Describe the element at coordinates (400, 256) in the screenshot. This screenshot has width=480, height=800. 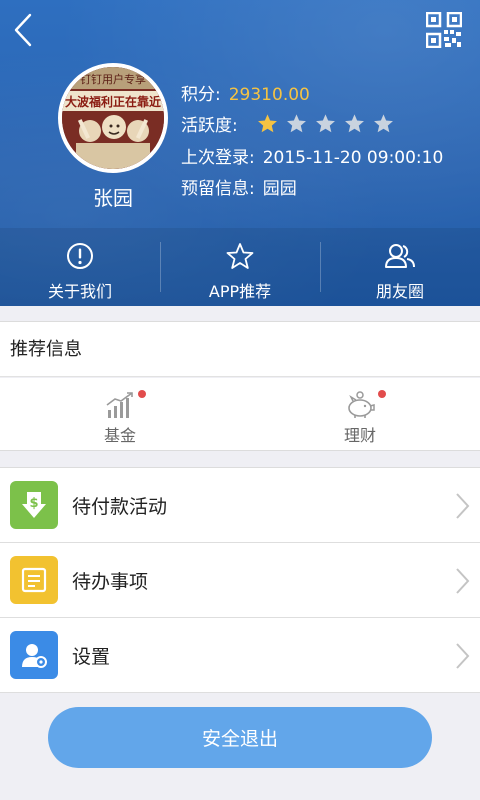
I see `people-icon` at that location.